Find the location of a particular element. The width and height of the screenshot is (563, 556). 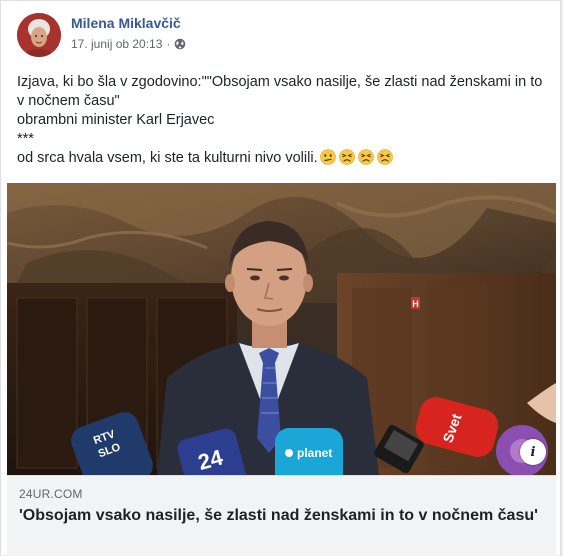

post-header: Milena Miklavčič 17. junij ob 20:13 · is located at coordinates (277, 36).